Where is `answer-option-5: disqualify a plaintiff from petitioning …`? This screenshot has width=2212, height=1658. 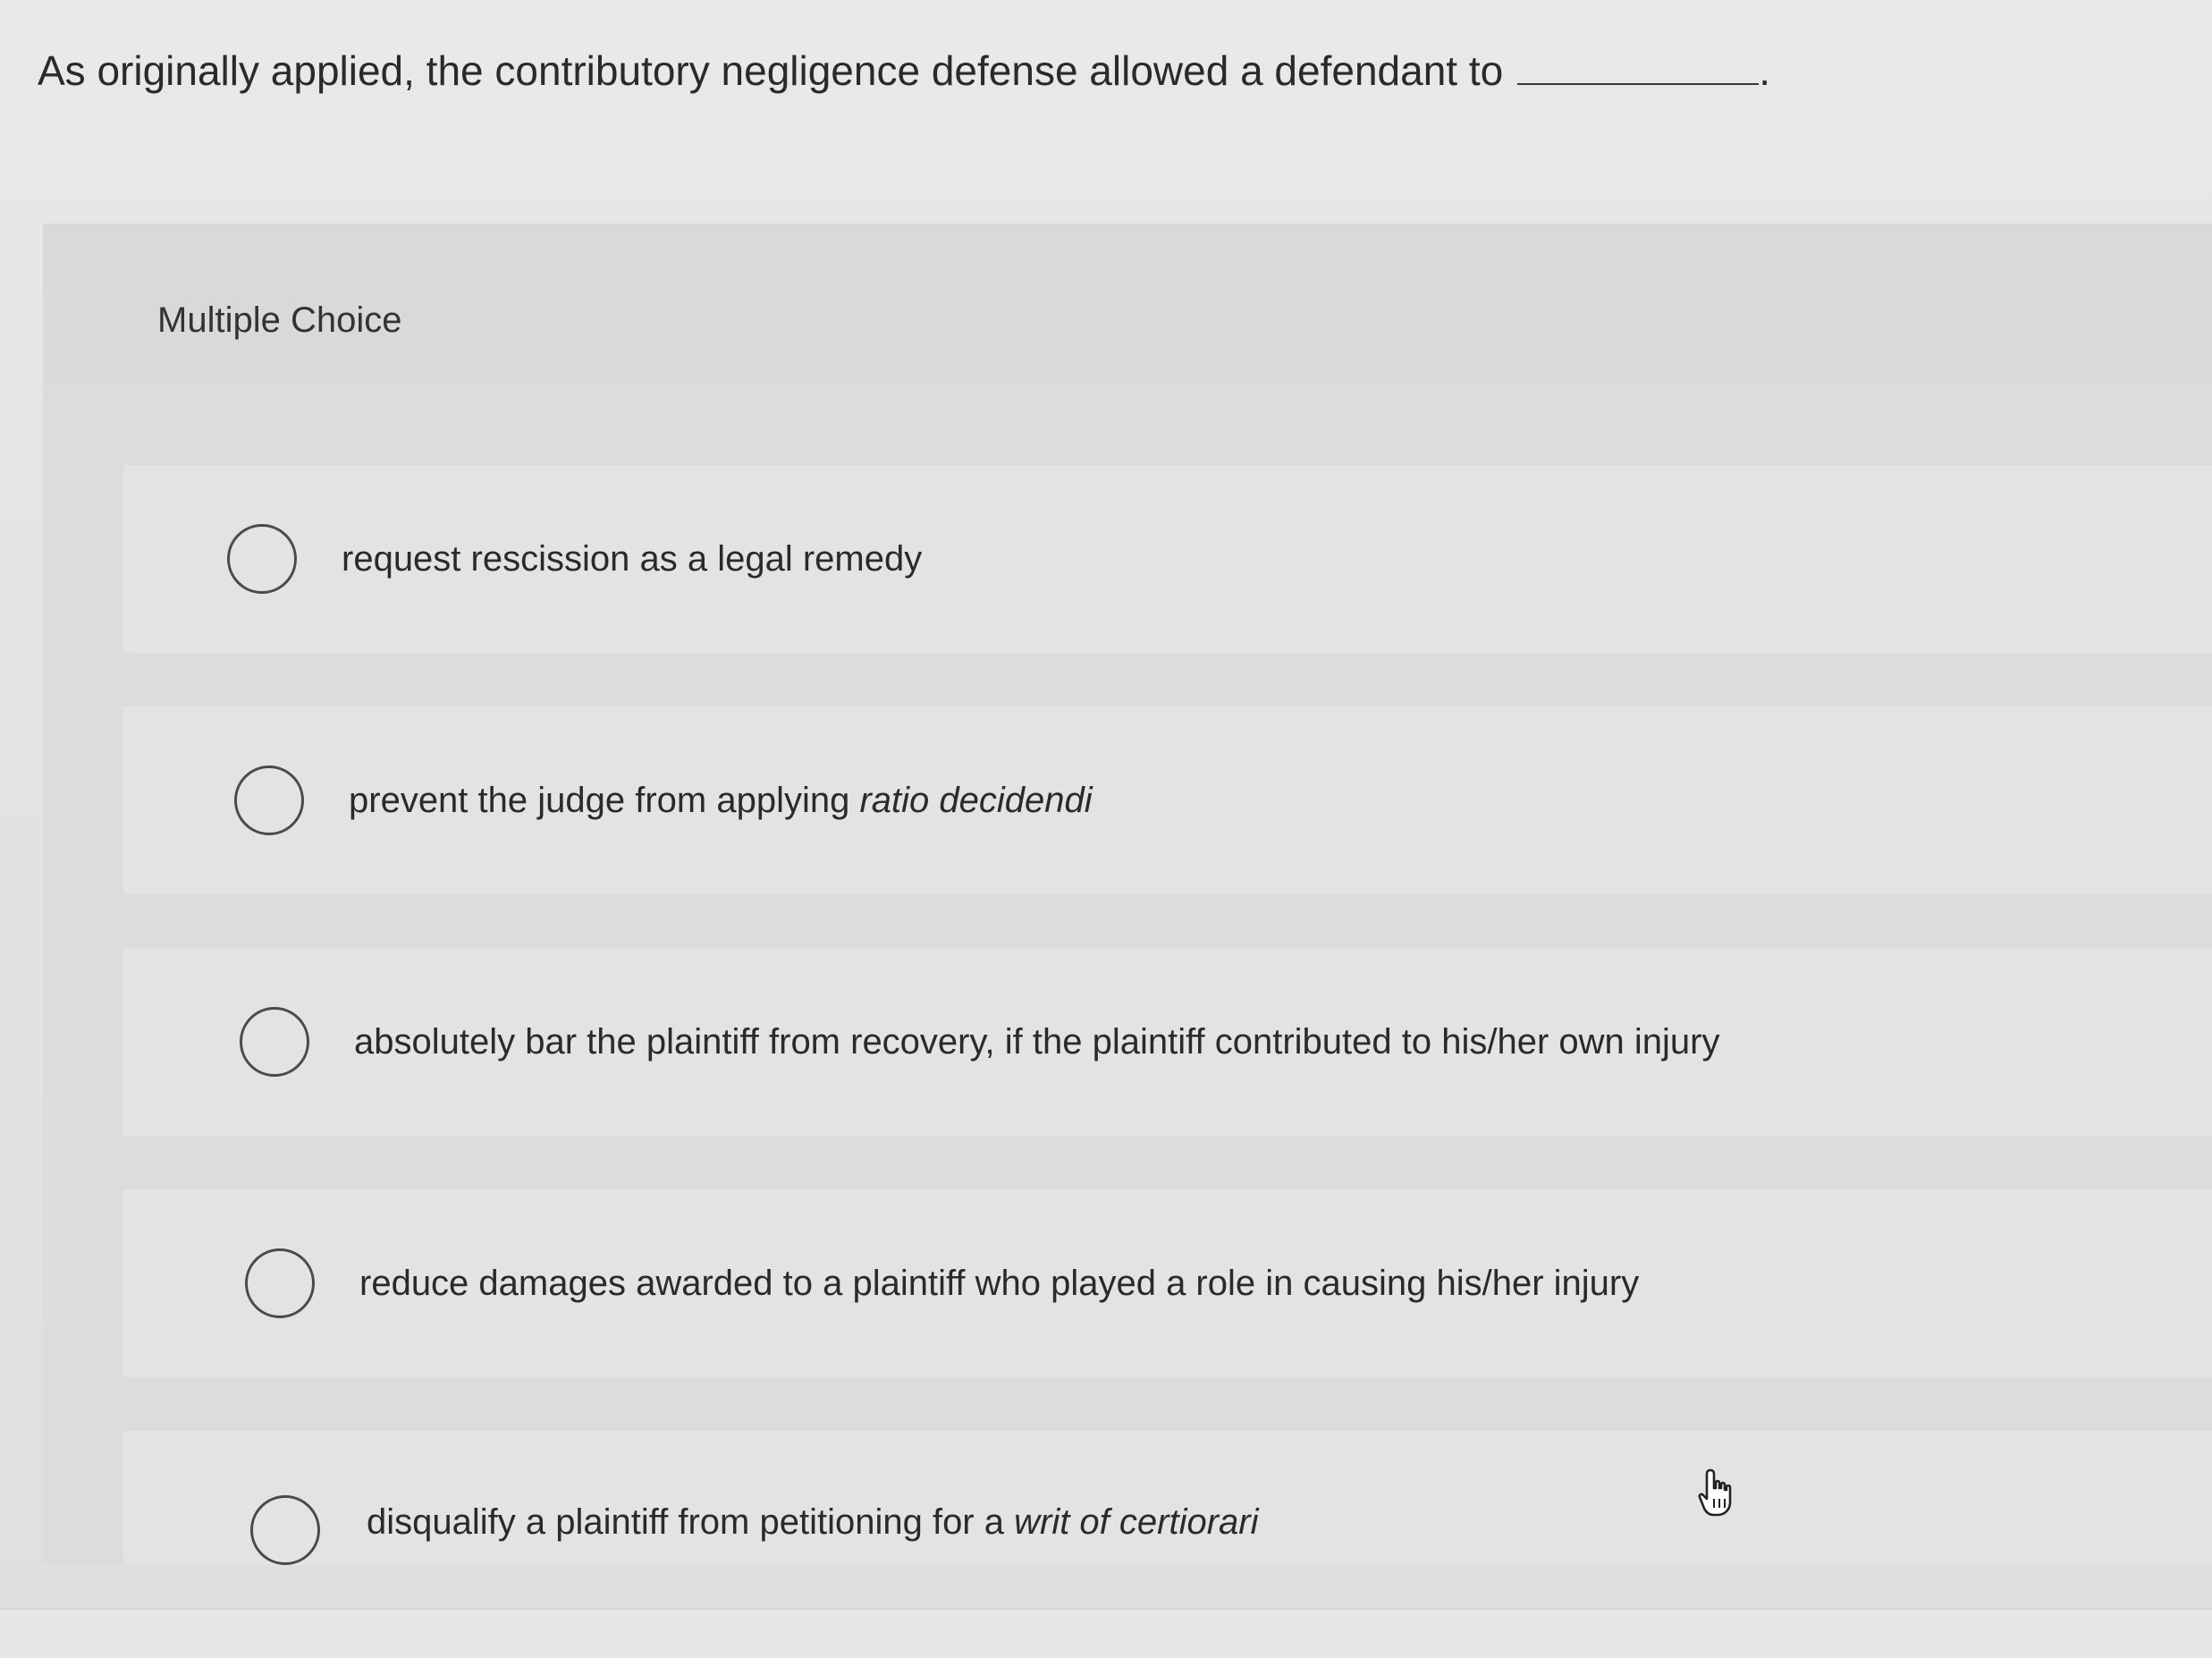
answer-option-5: disqualify a plaintiff from petitioning … is located at coordinates (1167, 1498).